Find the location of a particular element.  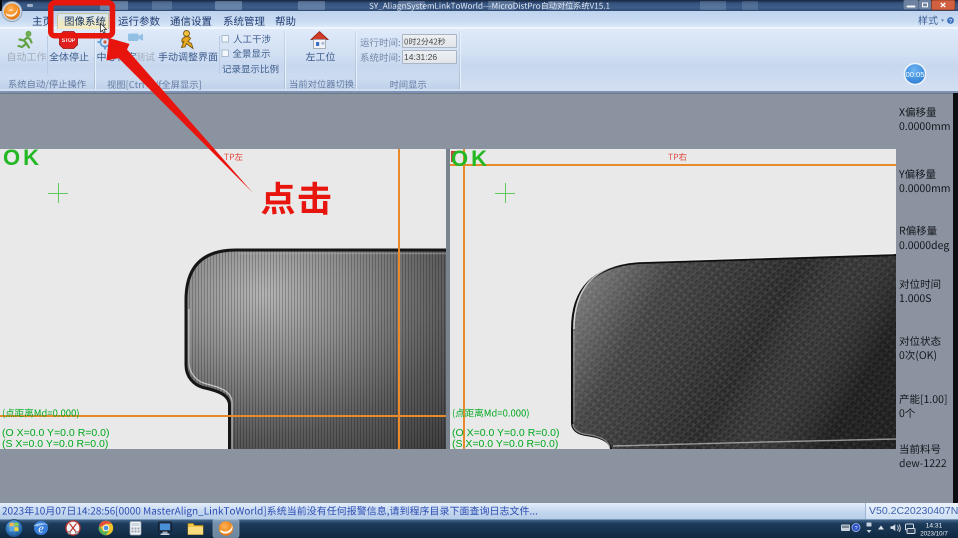

svg-text: 00:05 is located at coordinates (914, 74).